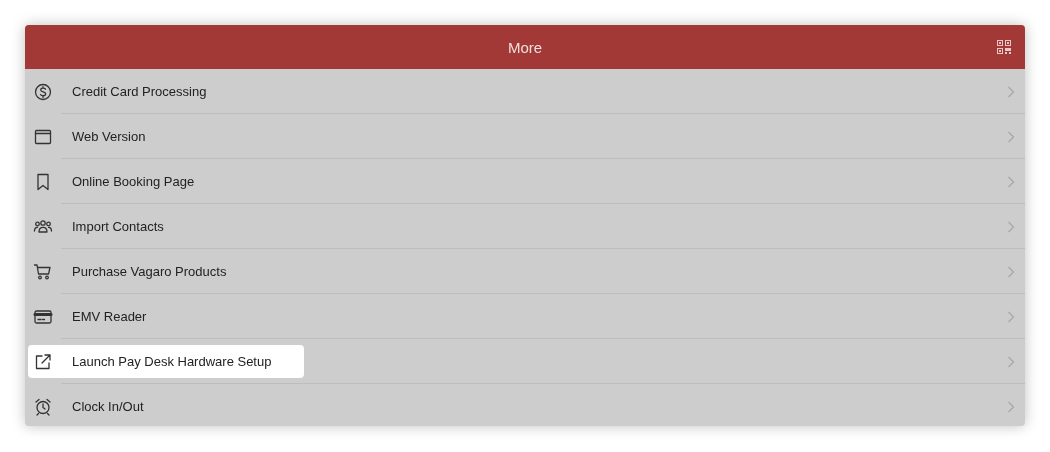  What do you see at coordinates (109, 136) in the screenshot?
I see `menu-item-label: Web Version` at bounding box center [109, 136].